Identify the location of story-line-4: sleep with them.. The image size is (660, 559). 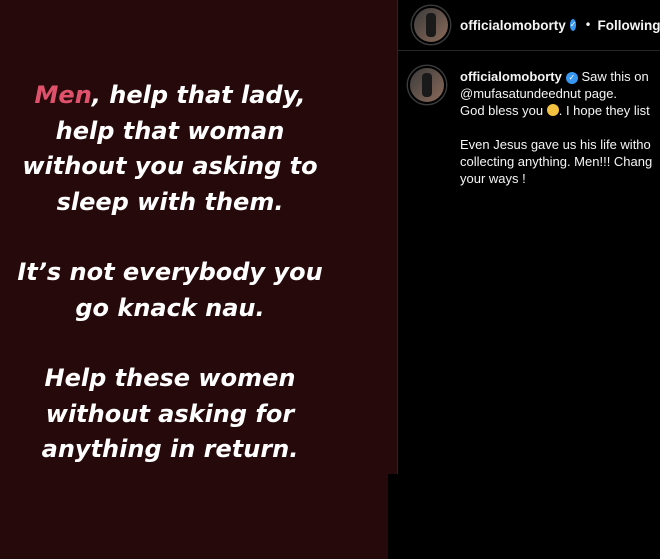
(170, 201).